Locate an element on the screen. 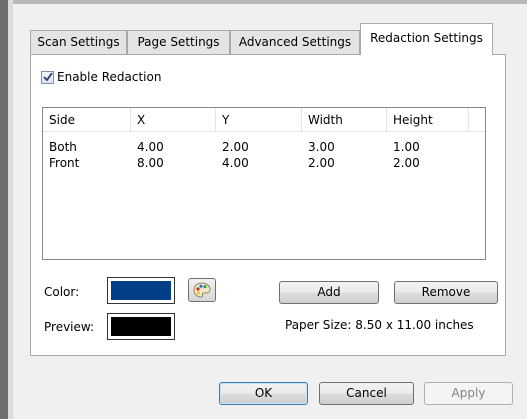 The width and height of the screenshot is (527, 419). tab-page-settings: Page Settings is located at coordinates (178, 42).